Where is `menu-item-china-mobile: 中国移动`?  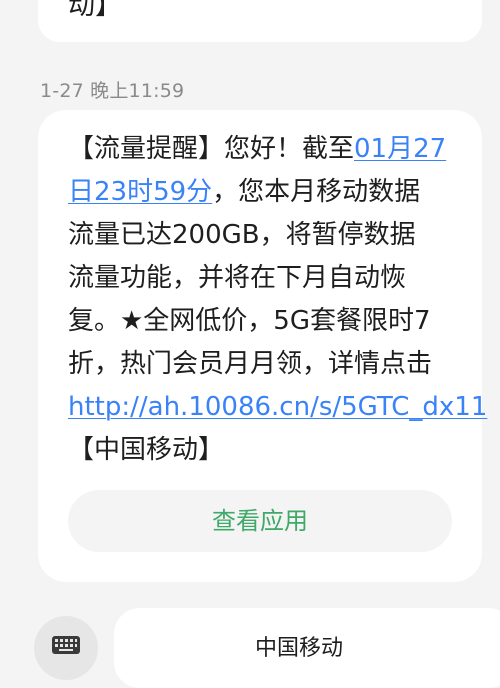
menu-item-china-mobile: 中国移动 is located at coordinates (299, 649).